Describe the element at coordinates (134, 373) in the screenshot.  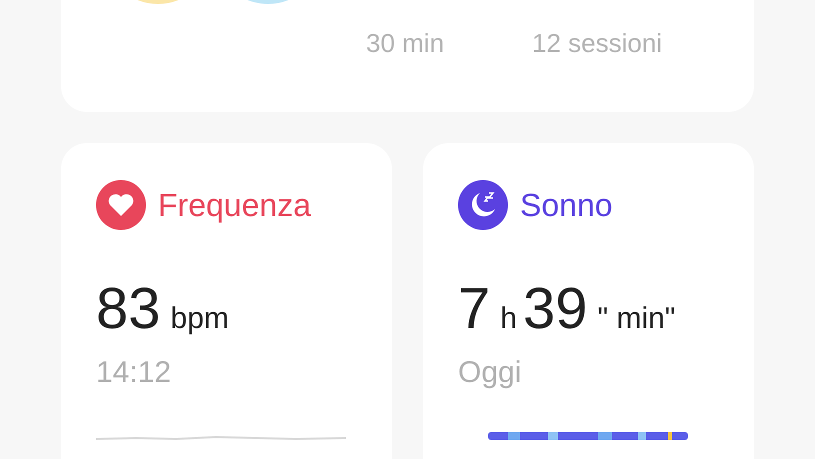
I see `card-note: 14:12` at that location.